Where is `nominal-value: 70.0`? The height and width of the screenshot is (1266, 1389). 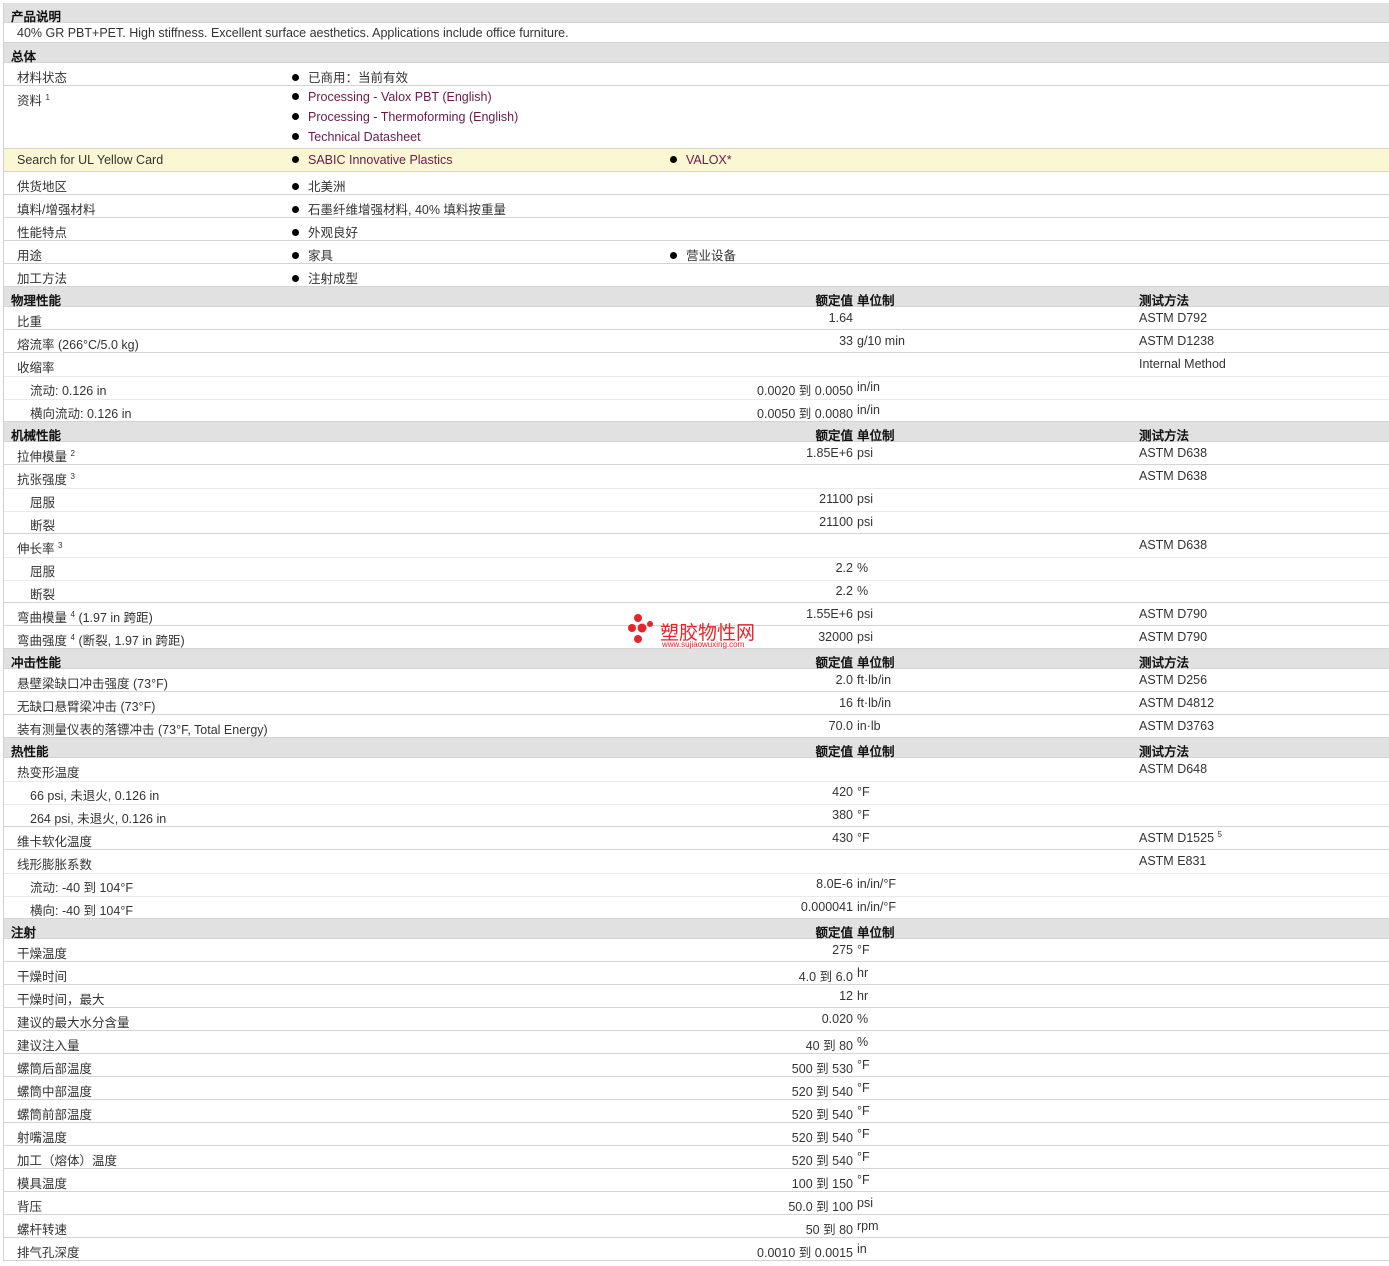 nominal-value: 70.0 is located at coordinates (840, 726).